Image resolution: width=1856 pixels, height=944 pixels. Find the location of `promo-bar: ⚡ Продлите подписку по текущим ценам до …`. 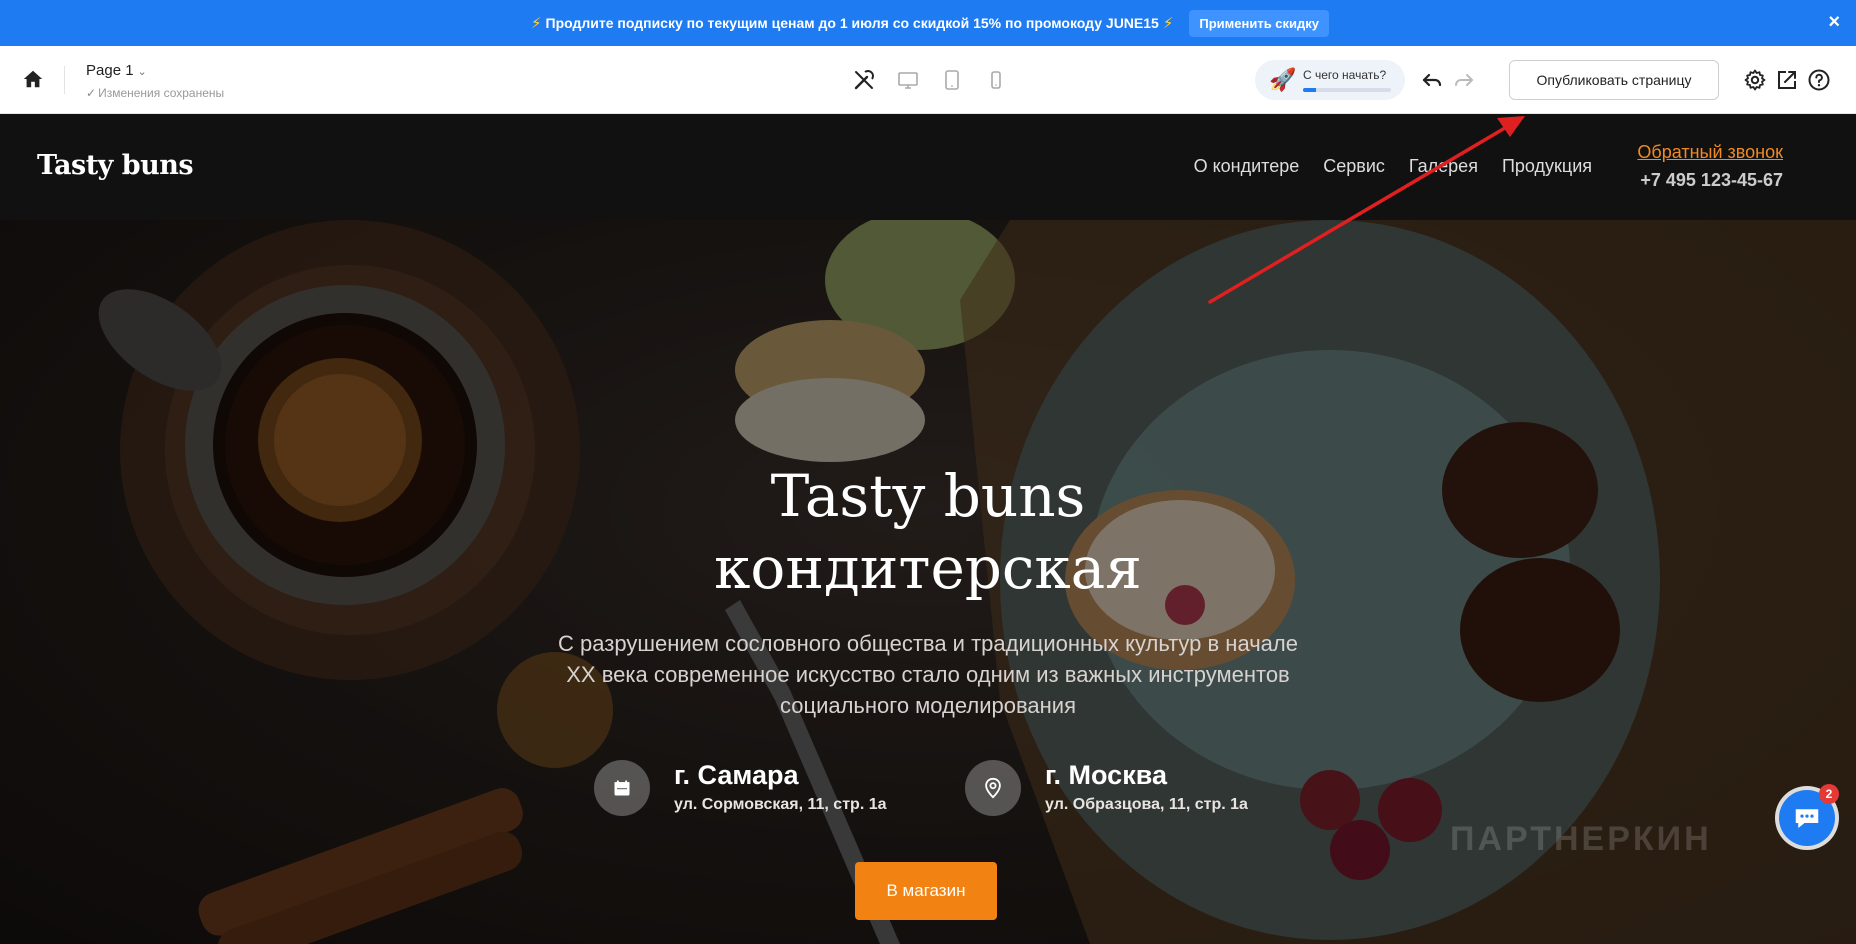

promo-bar: ⚡ Продлите подписку по текущим ценам до … is located at coordinates (928, 23).